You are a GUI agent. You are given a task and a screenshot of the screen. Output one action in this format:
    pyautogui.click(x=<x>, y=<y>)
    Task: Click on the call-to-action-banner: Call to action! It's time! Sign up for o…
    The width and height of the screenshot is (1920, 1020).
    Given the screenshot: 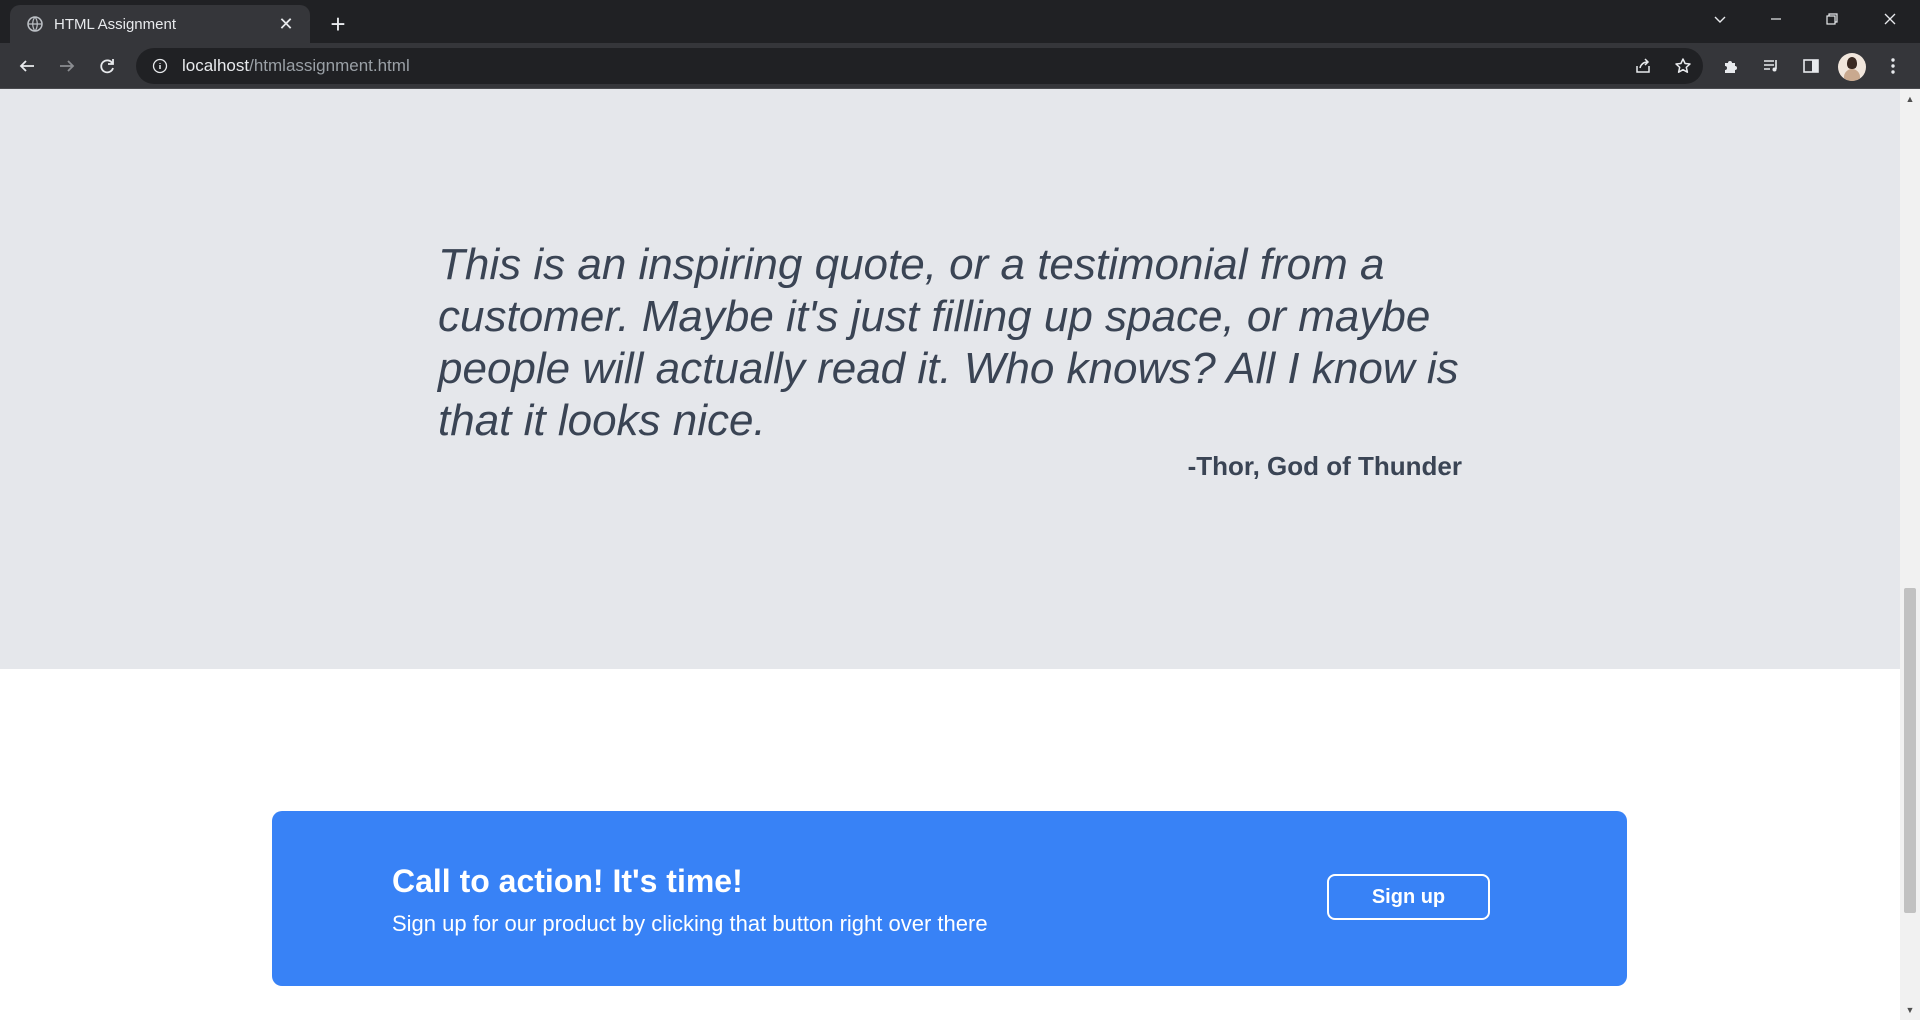 What is the action you would take?
    pyautogui.click(x=949, y=898)
    